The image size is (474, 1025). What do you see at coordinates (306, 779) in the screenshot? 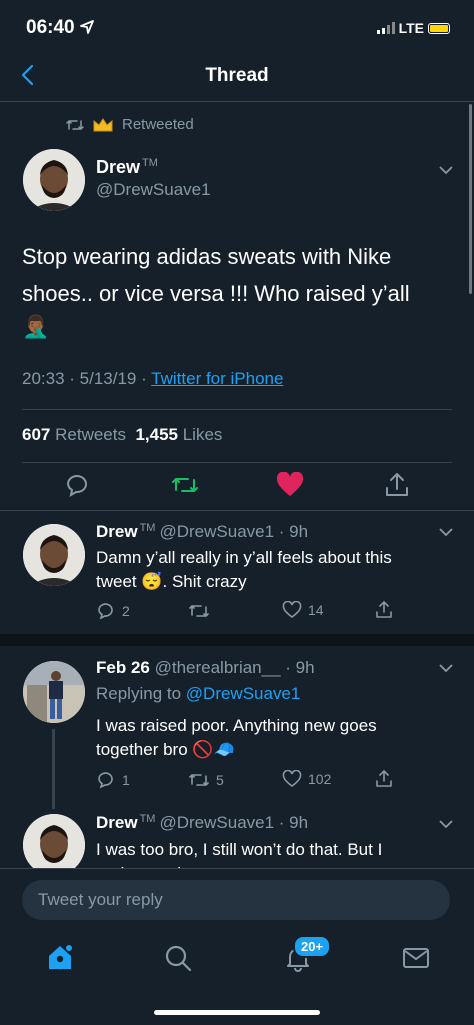
I see `like-action: 102` at bounding box center [306, 779].